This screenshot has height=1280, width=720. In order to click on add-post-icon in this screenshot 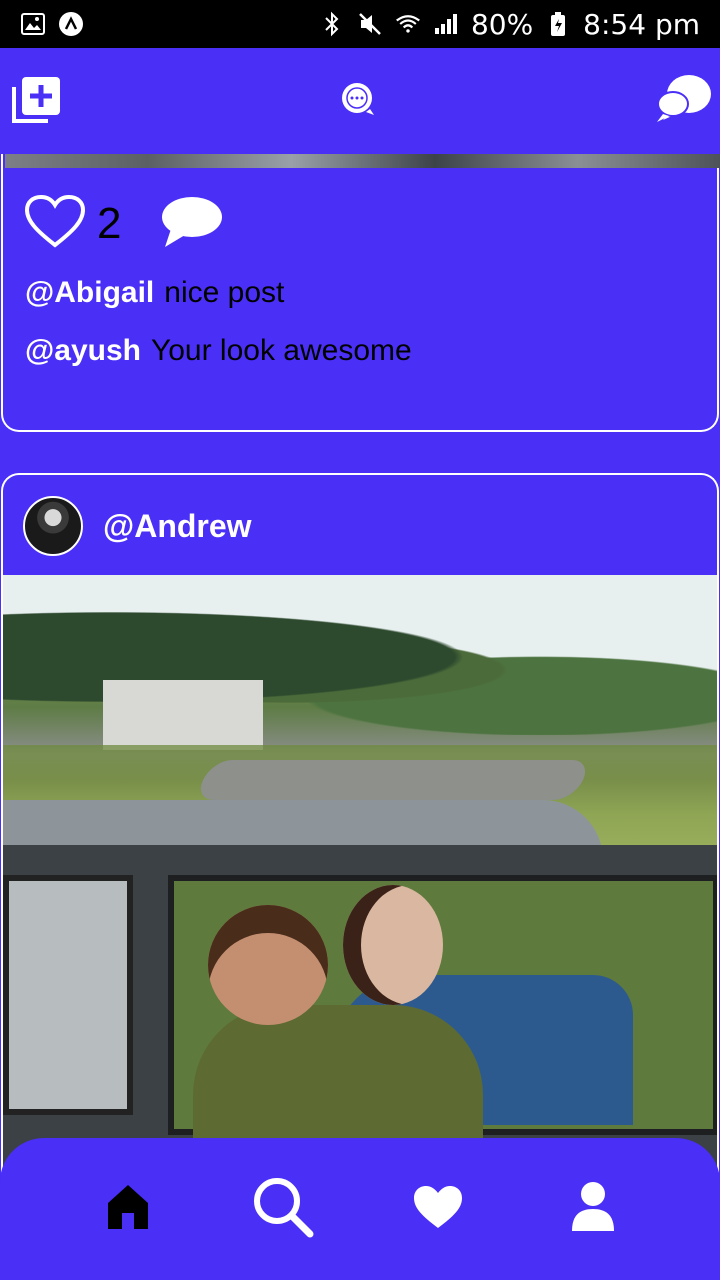, I will do `click(36, 101)`.